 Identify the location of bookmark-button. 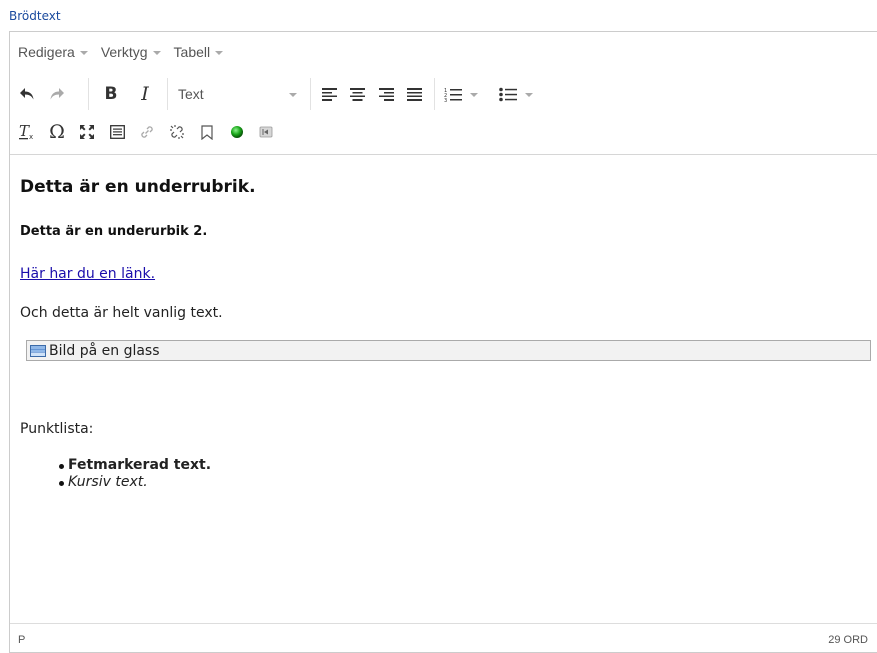
(207, 132).